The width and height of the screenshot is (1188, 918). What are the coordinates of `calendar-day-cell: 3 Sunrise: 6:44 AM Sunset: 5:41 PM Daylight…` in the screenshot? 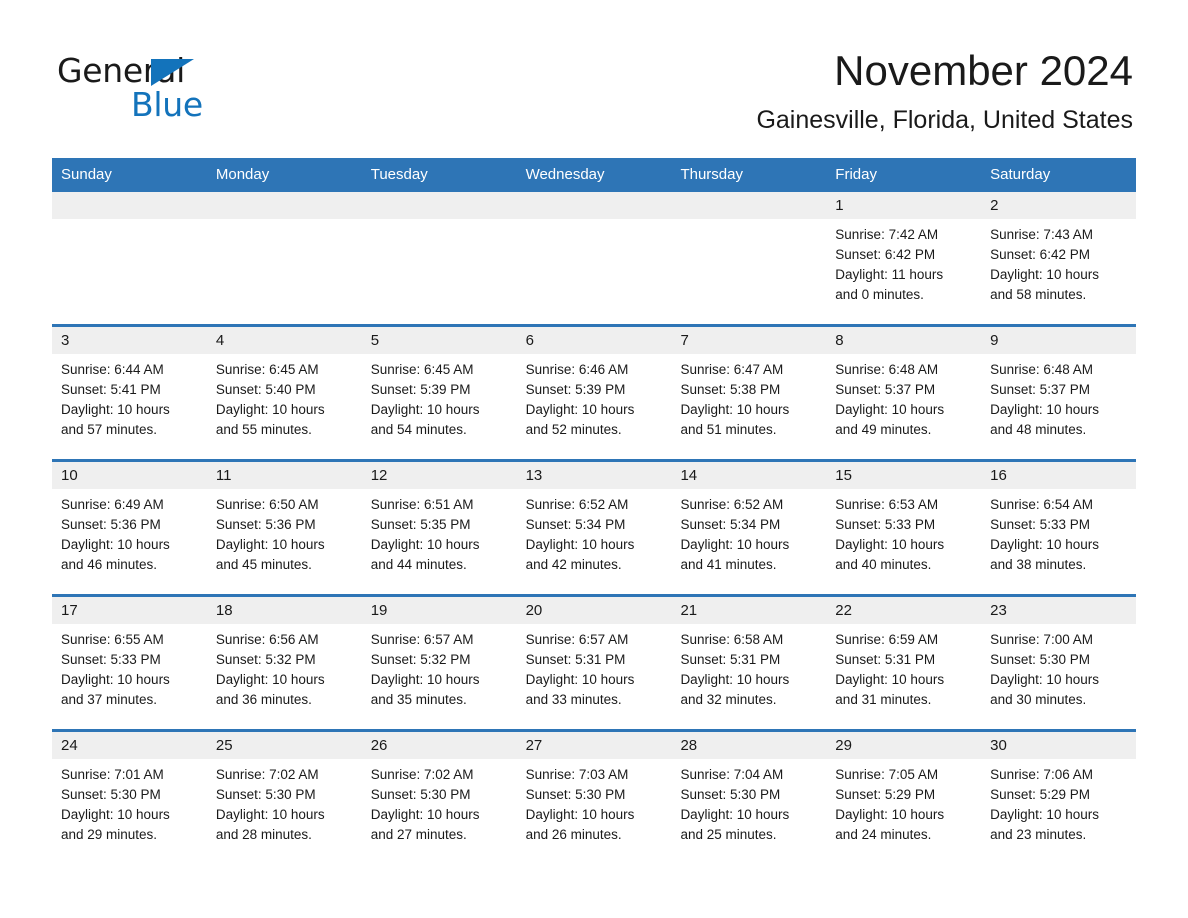 It's located at (129, 393).